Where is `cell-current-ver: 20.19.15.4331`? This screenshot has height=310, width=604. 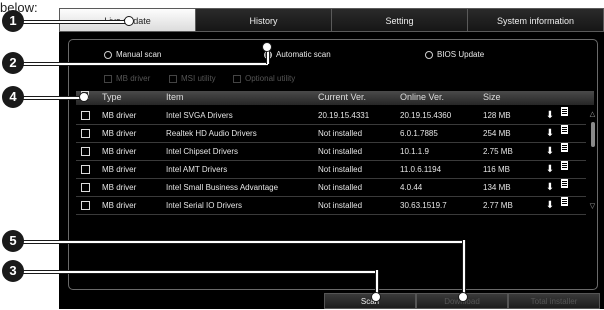 cell-current-ver: 20.19.15.4331 is located at coordinates (344, 115).